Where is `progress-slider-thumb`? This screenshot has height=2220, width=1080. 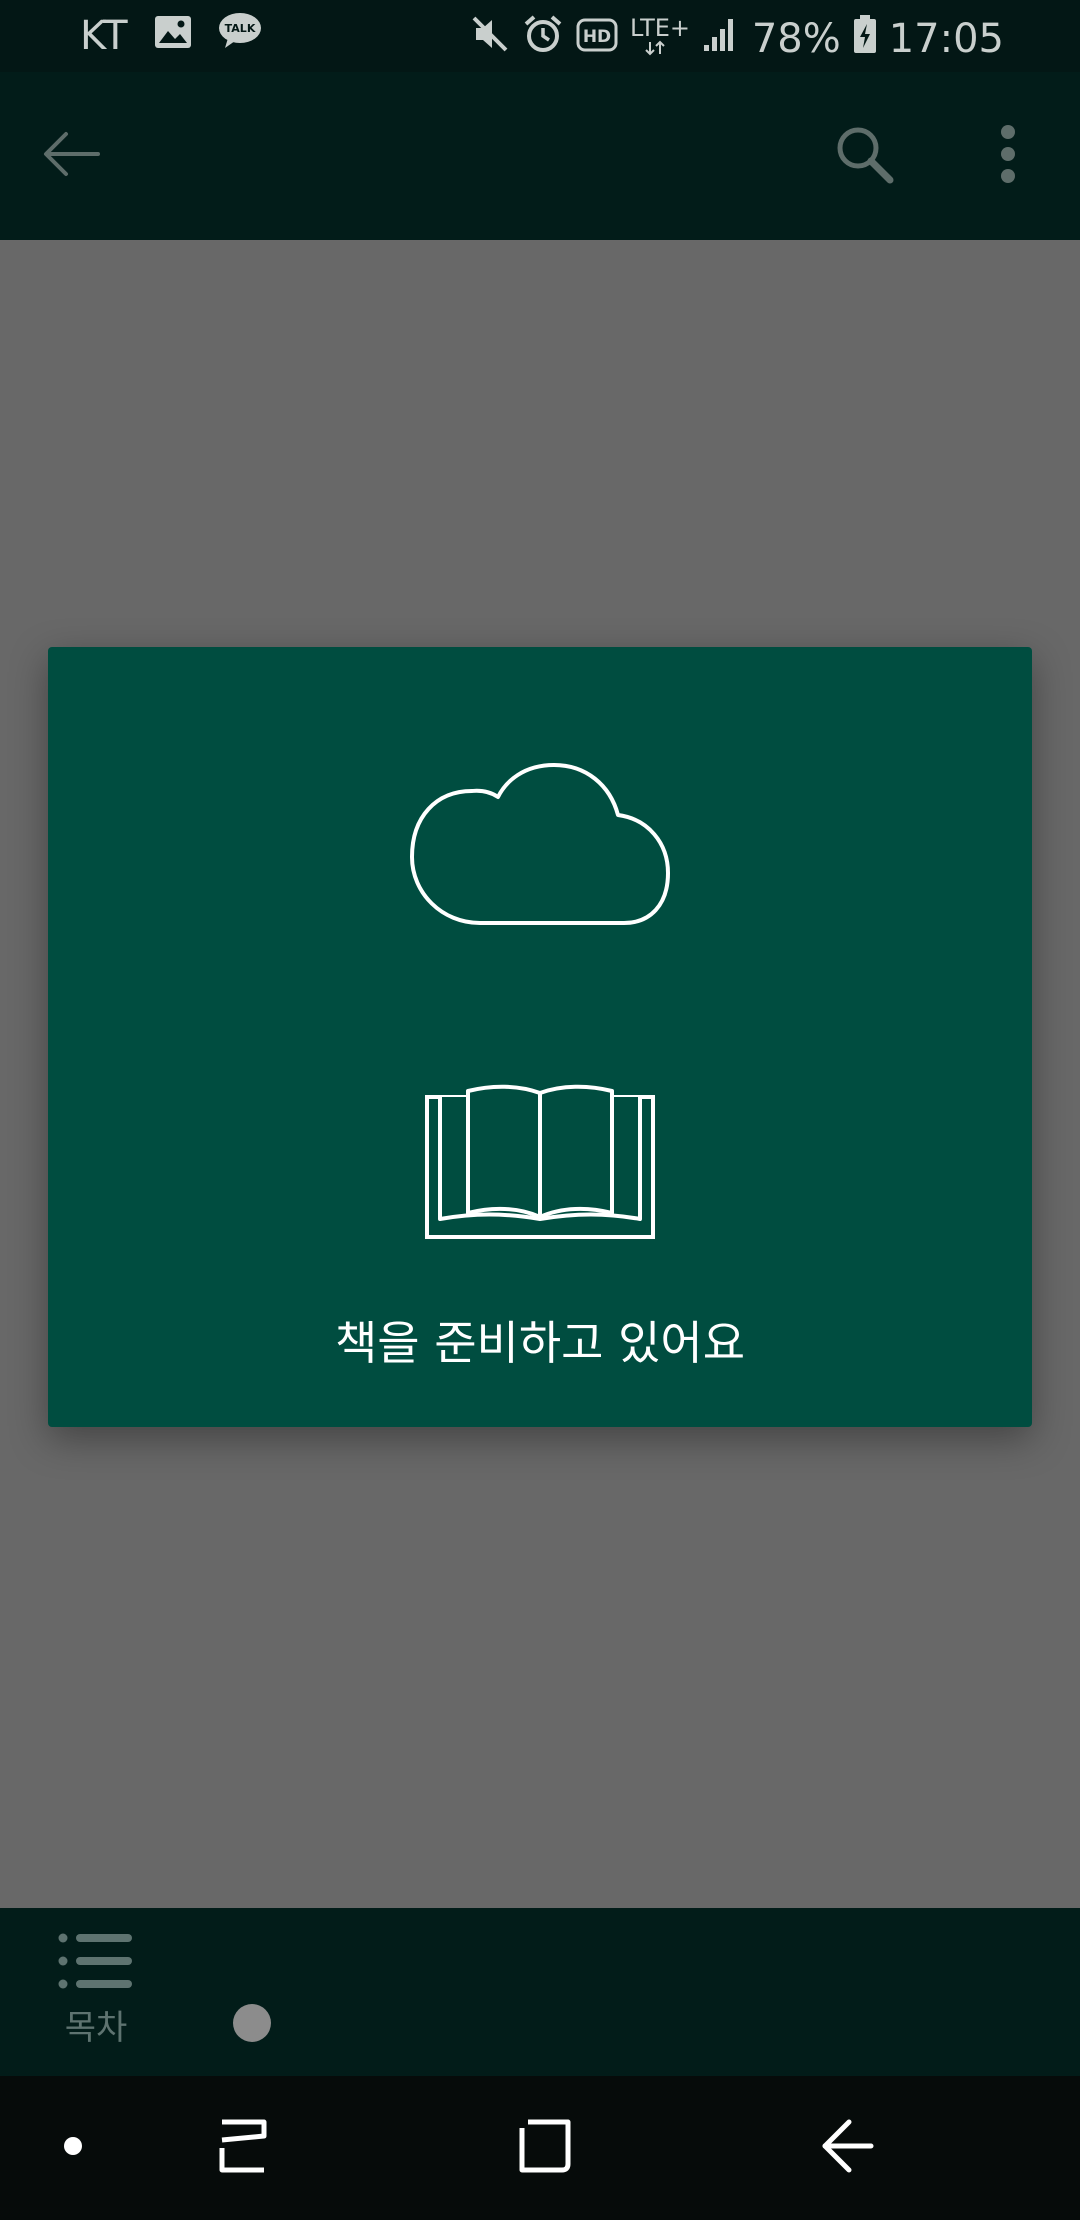
progress-slider-thumb is located at coordinates (252, 2023).